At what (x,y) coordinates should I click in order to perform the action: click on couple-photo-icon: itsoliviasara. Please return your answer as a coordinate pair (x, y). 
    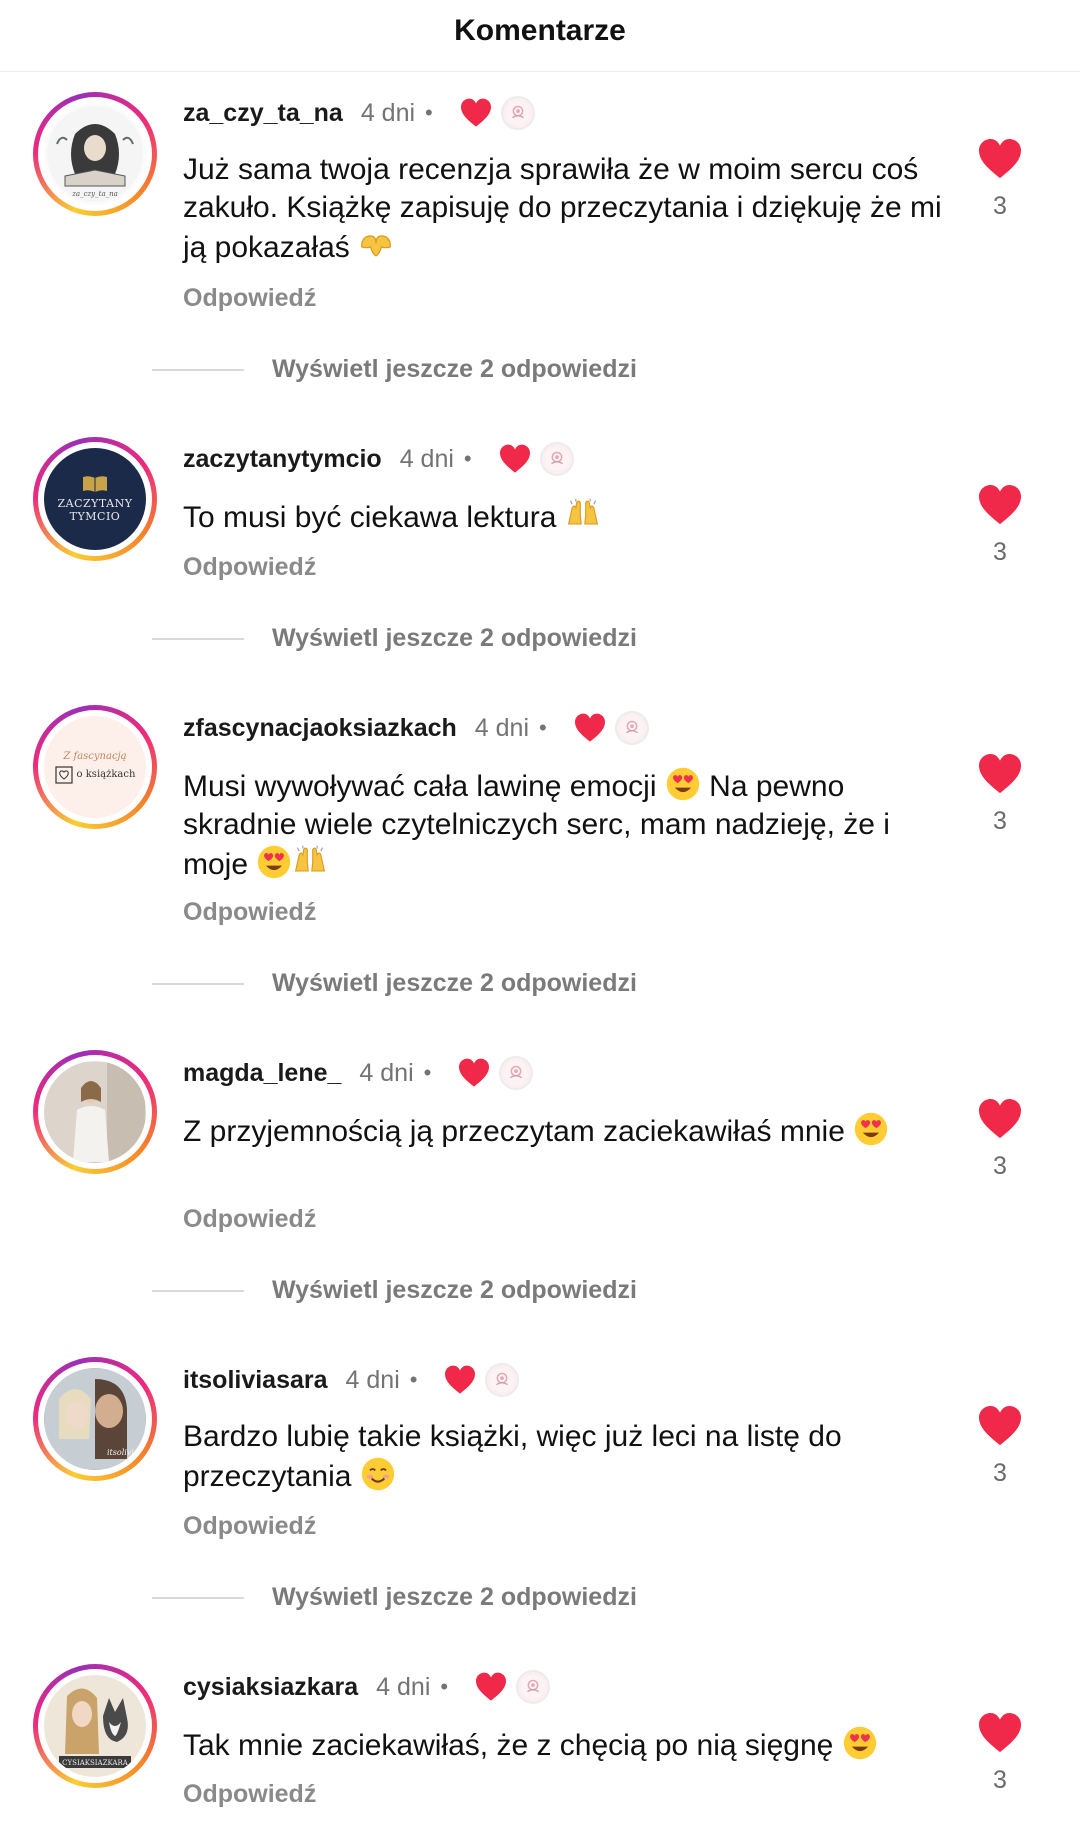
    Looking at the image, I should click on (95, 1419).